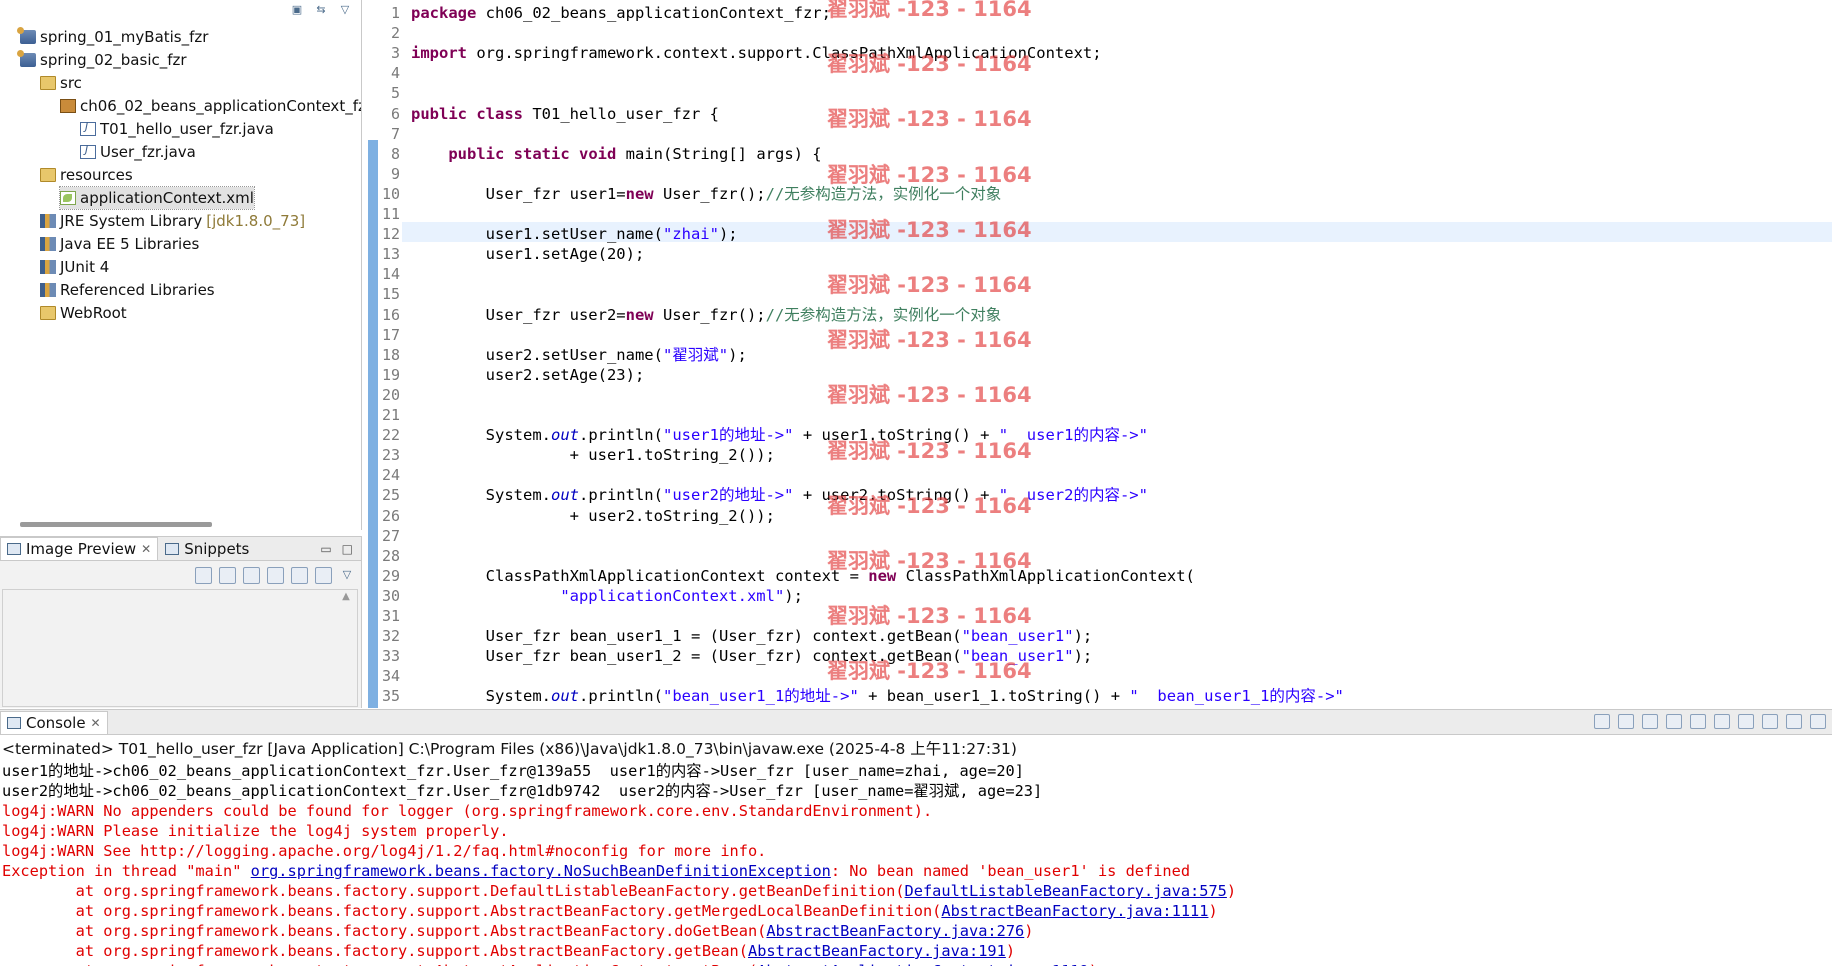 Image resolution: width=1832 pixels, height=966 pixels. I want to click on scroll-lock-icon, so click(1698, 721).